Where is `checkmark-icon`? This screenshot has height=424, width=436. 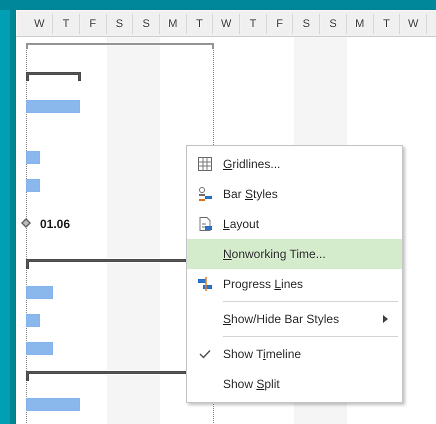
checkmark-icon is located at coordinates (205, 354).